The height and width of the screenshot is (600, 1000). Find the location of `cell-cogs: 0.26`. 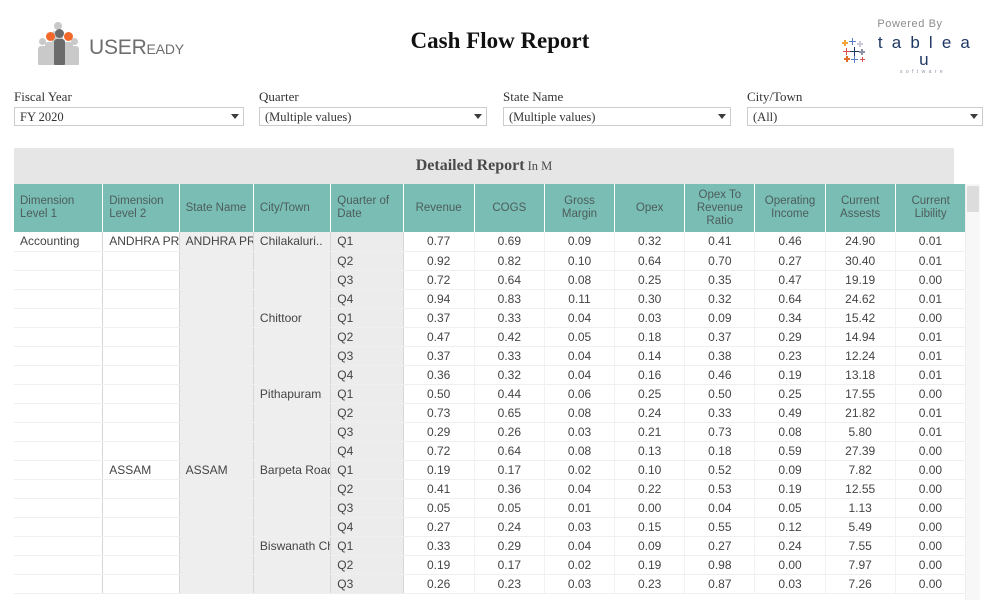

cell-cogs: 0.26 is located at coordinates (509, 432).